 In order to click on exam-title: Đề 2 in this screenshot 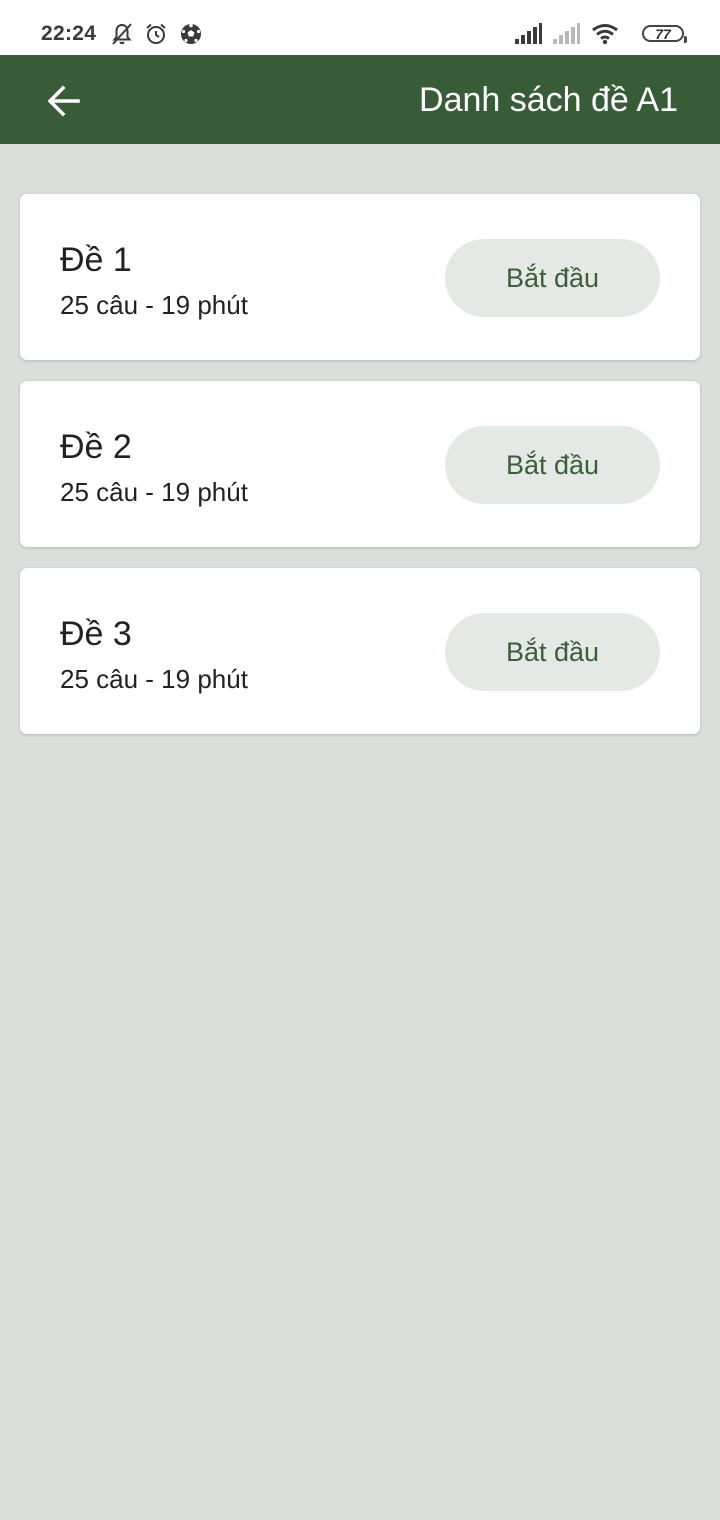, I will do `click(96, 447)`.